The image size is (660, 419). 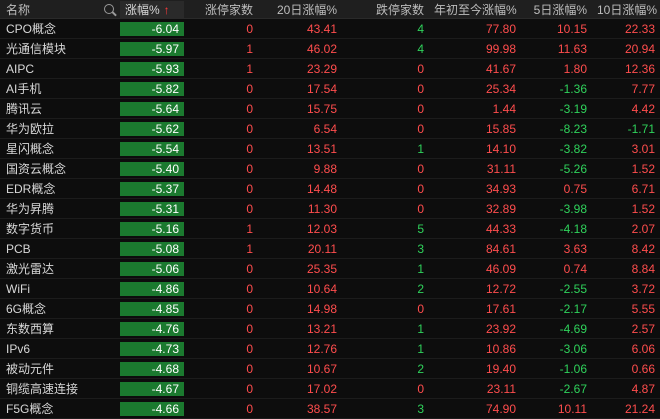 What do you see at coordinates (321, 28) in the screenshot?
I see `cell-20d: 43.41` at bounding box center [321, 28].